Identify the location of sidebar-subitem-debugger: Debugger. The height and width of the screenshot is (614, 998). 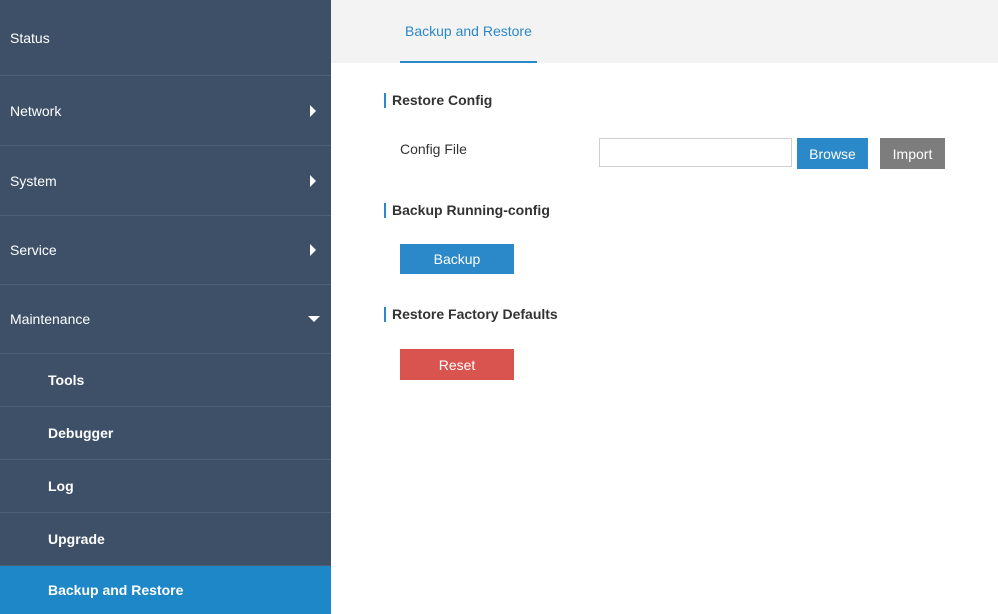
(165, 433).